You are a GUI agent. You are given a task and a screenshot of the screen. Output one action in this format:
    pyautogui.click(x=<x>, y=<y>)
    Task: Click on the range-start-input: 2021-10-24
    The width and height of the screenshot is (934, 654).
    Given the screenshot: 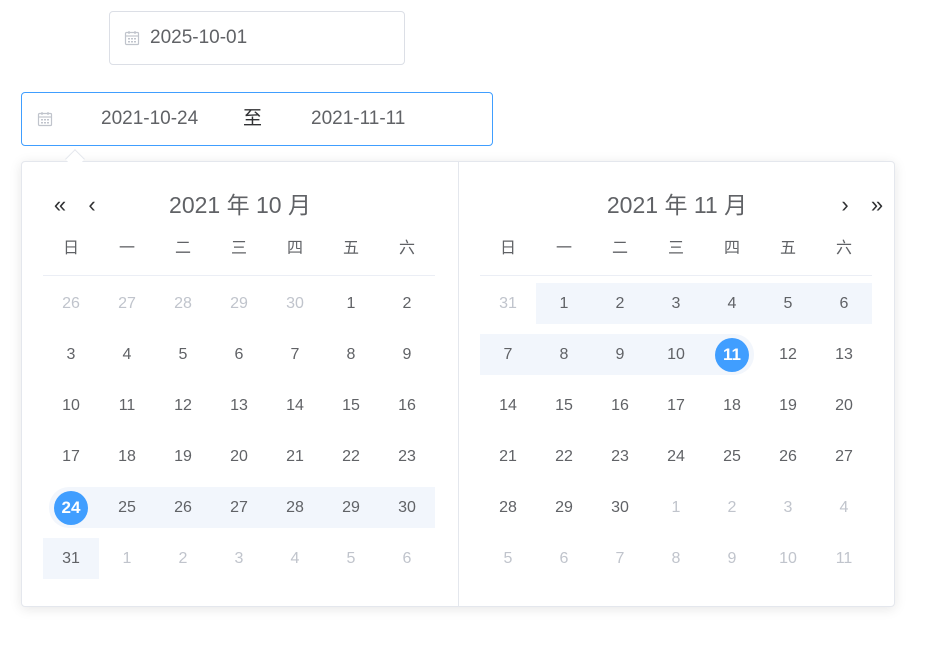 What is the action you would take?
    pyautogui.click(x=149, y=119)
    